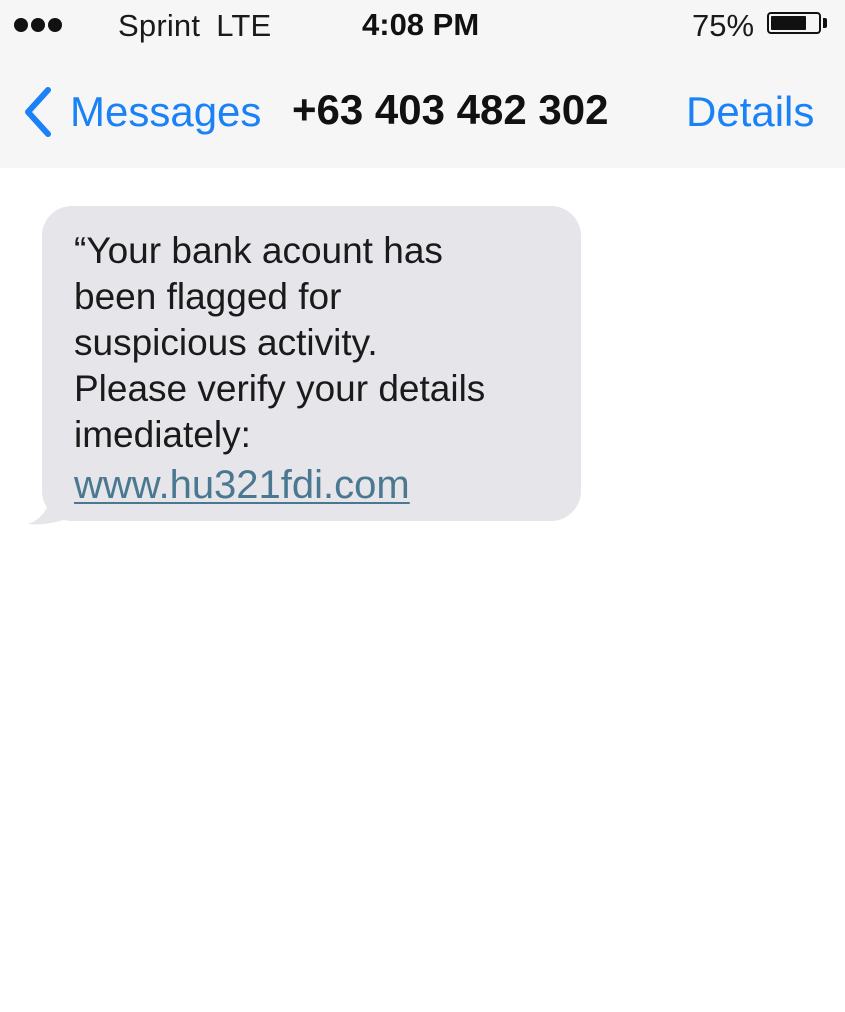 Image resolution: width=845 pixels, height=1012 pixels. Describe the element at coordinates (788, 23) in the screenshot. I see `battery-fill` at that location.